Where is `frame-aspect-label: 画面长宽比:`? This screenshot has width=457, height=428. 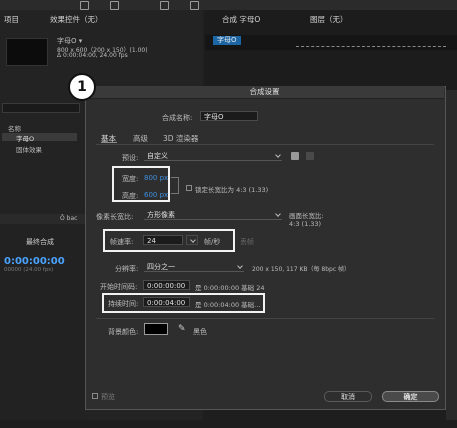
frame-aspect-label: 画面长宽比: is located at coordinates (306, 216).